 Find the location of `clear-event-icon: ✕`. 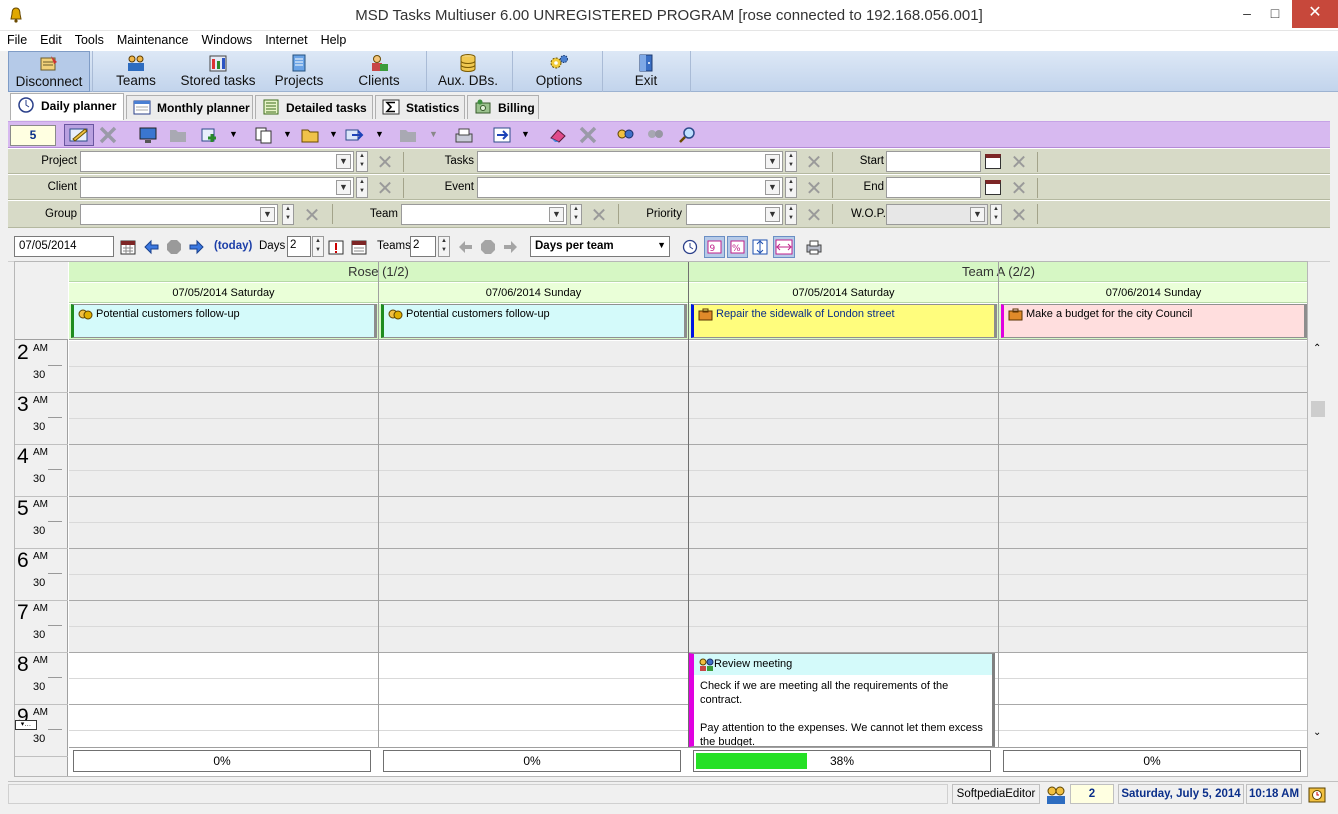

clear-event-icon: ✕ is located at coordinates (814, 188).